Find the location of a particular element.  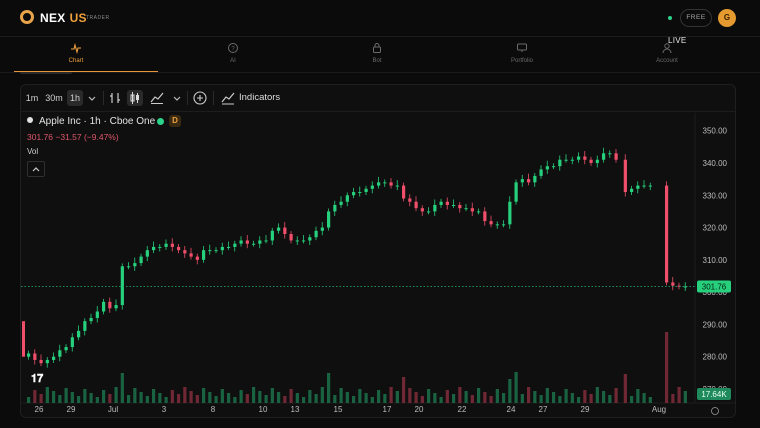

x-tick-label: Aug is located at coordinates (659, 409).